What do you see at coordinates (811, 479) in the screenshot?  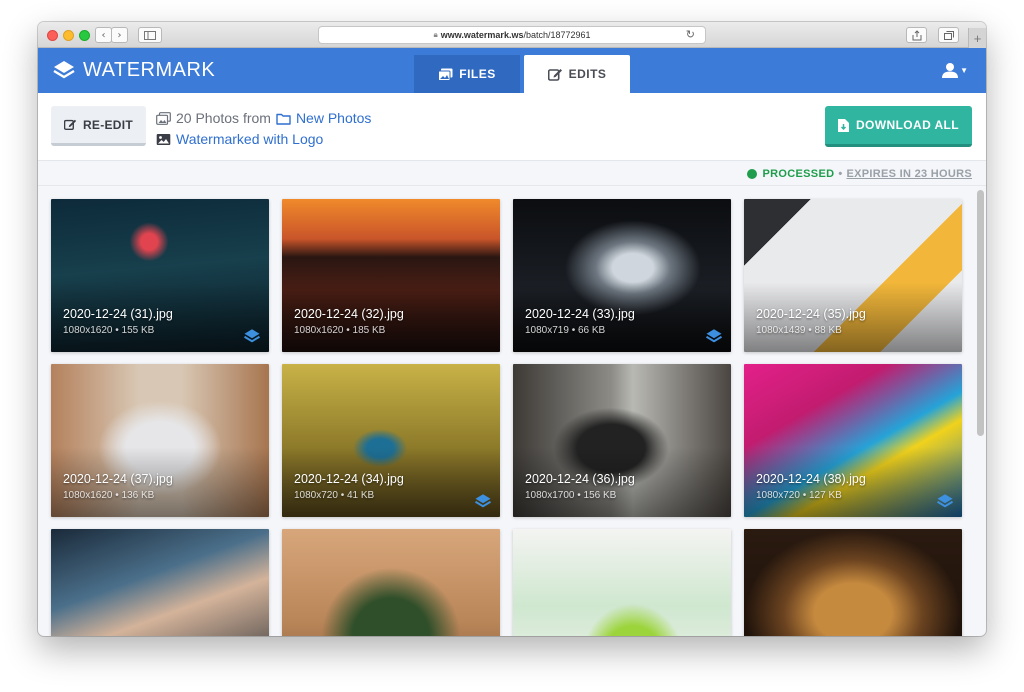 I see `photo-filename: 2020-12-24 (38).jpg` at bounding box center [811, 479].